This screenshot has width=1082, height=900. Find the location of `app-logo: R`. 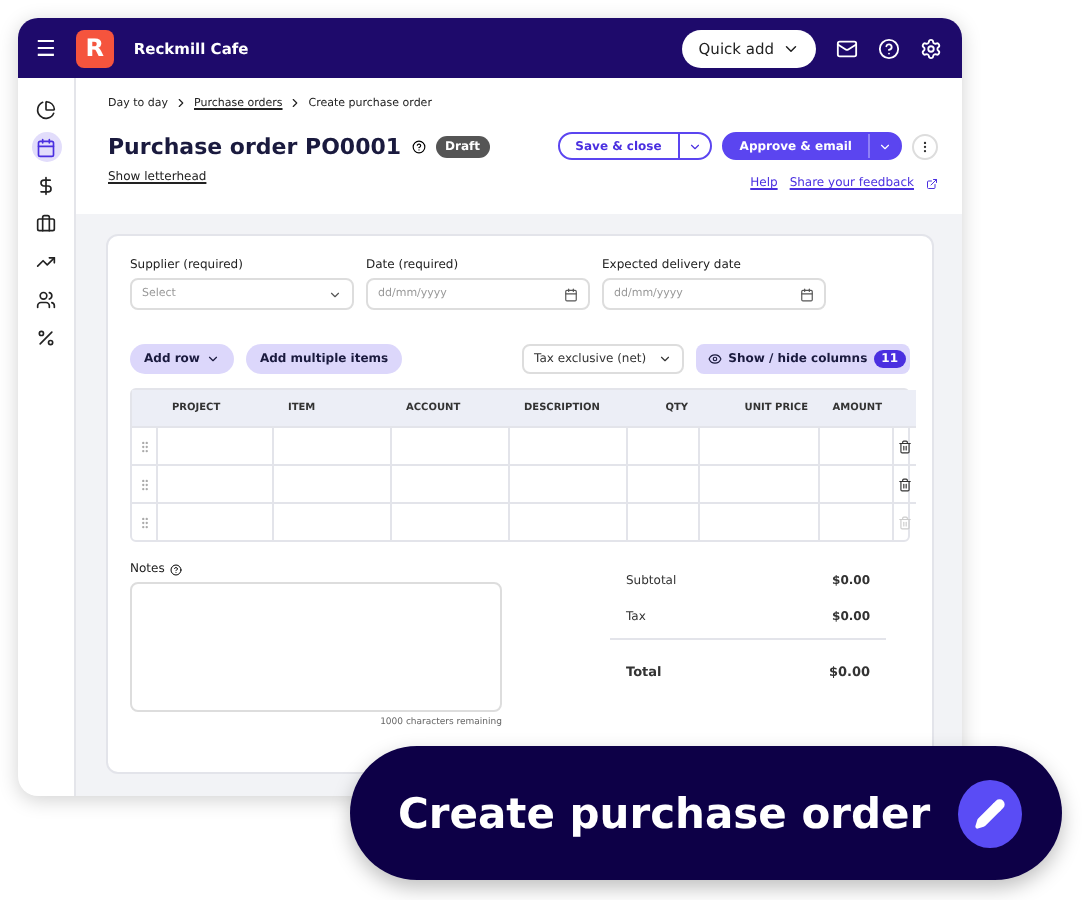

app-logo: R is located at coordinates (94, 48).